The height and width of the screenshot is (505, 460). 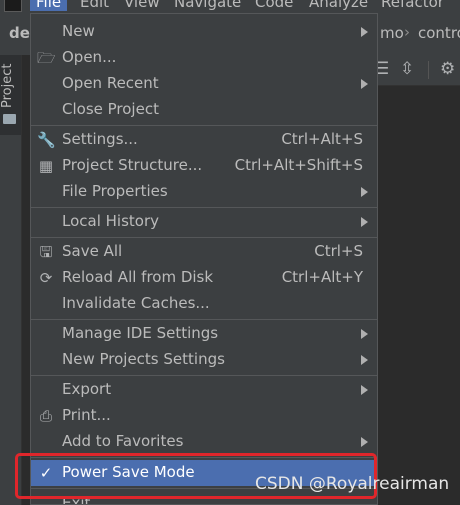 I want to click on menu-item-export: Export, so click(x=204, y=390).